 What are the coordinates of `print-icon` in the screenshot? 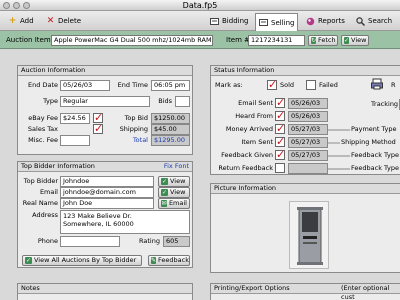 It's located at (377, 84).